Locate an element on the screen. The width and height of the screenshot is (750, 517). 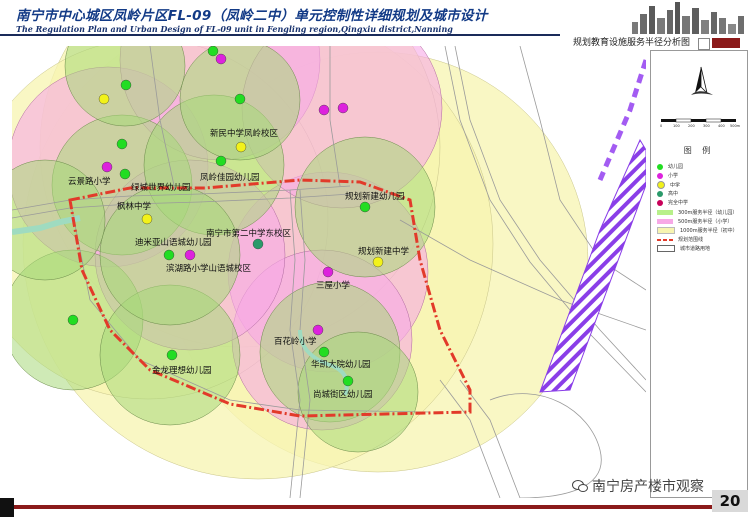
page-number: 20 is located at coordinates (730, 501).